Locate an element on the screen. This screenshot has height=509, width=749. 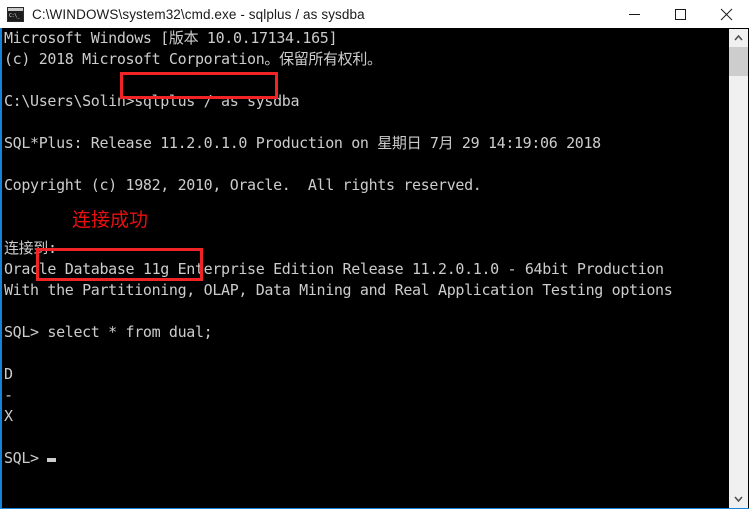
console-line: - is located at coordinates (8, 395).